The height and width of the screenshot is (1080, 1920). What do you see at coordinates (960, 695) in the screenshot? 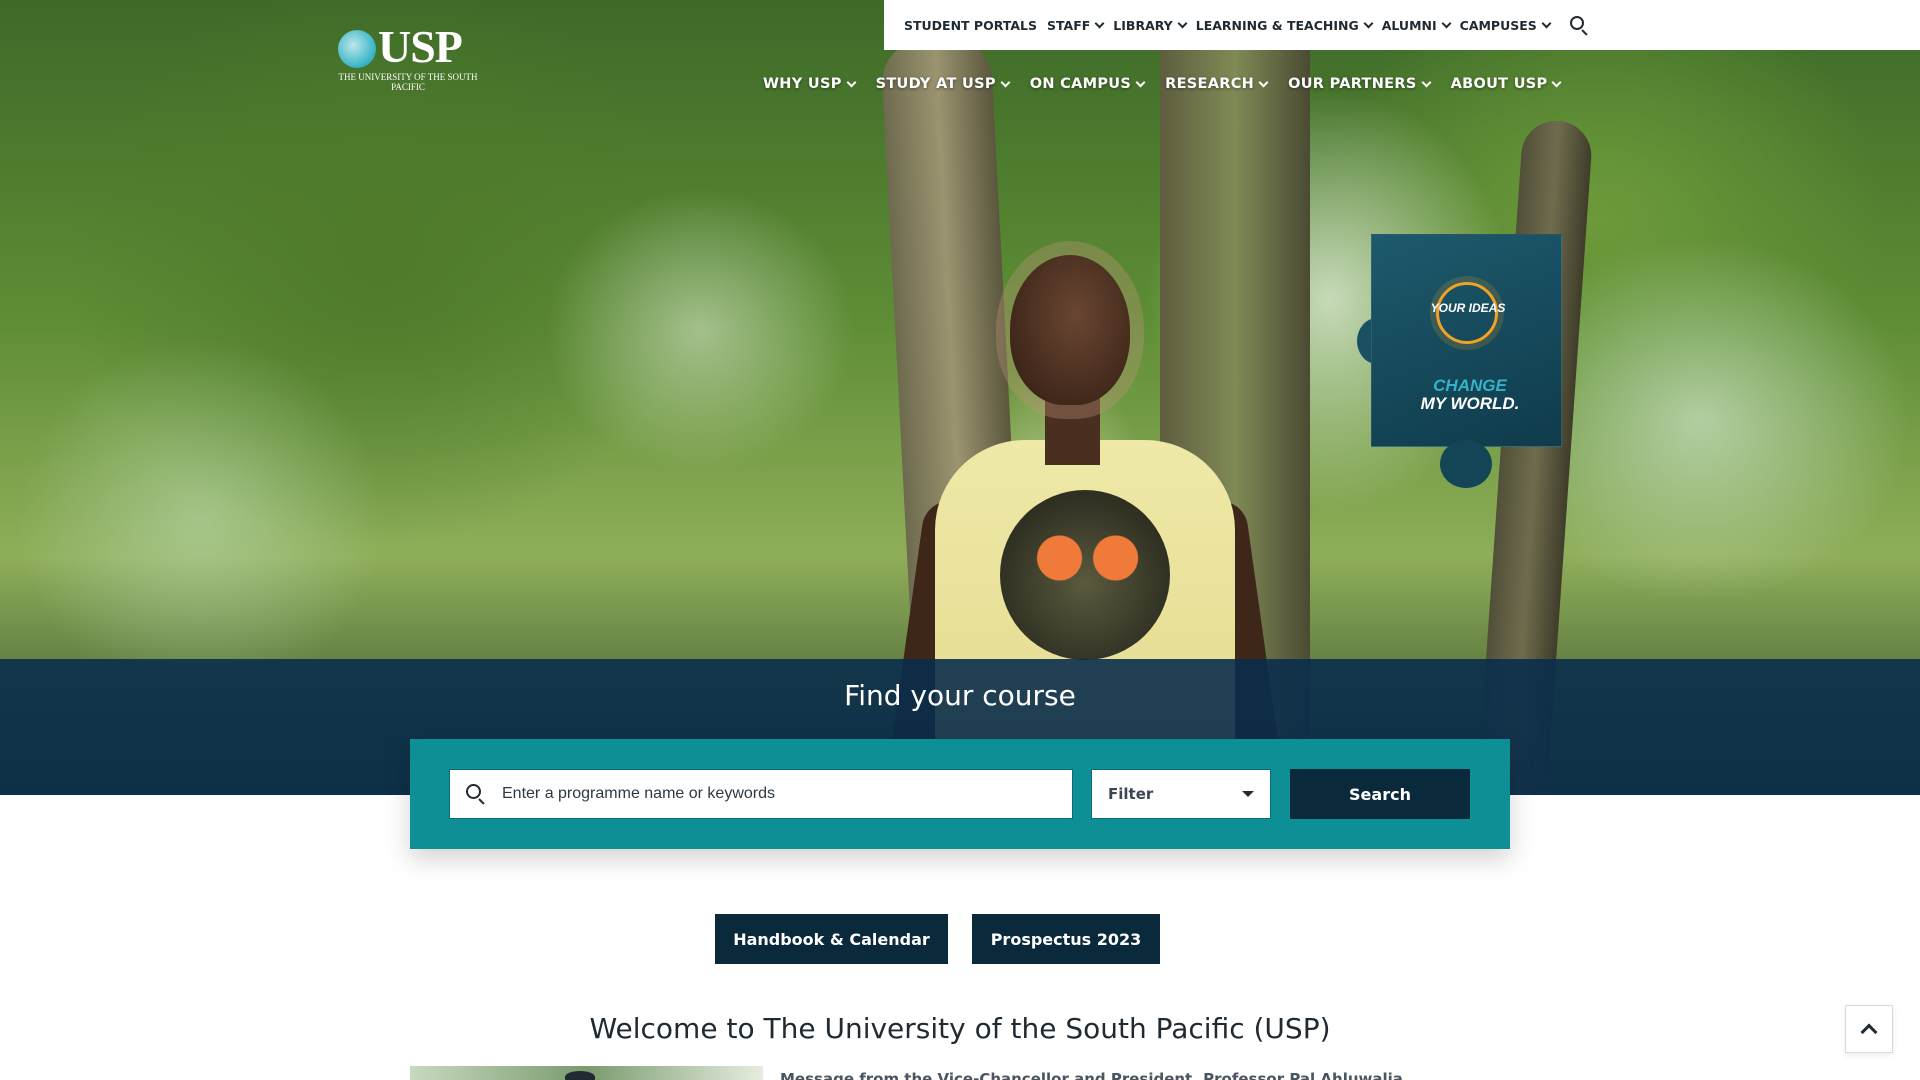
I see `course-search-title: Find your course` at bounding box center [960, 695].